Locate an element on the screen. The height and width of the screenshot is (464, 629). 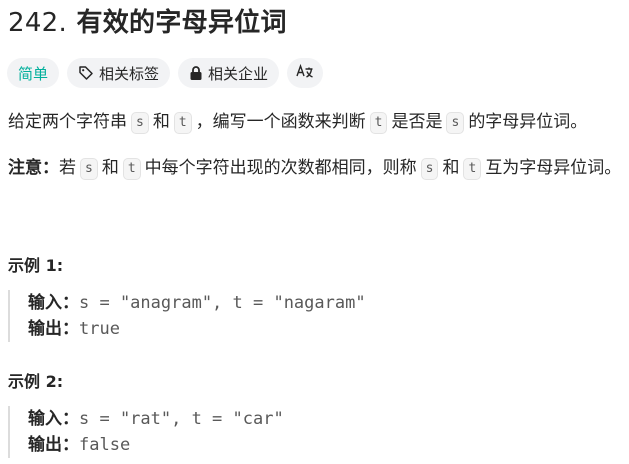
related-companies-label: 相关企业 is located at coordinates (238, 73).